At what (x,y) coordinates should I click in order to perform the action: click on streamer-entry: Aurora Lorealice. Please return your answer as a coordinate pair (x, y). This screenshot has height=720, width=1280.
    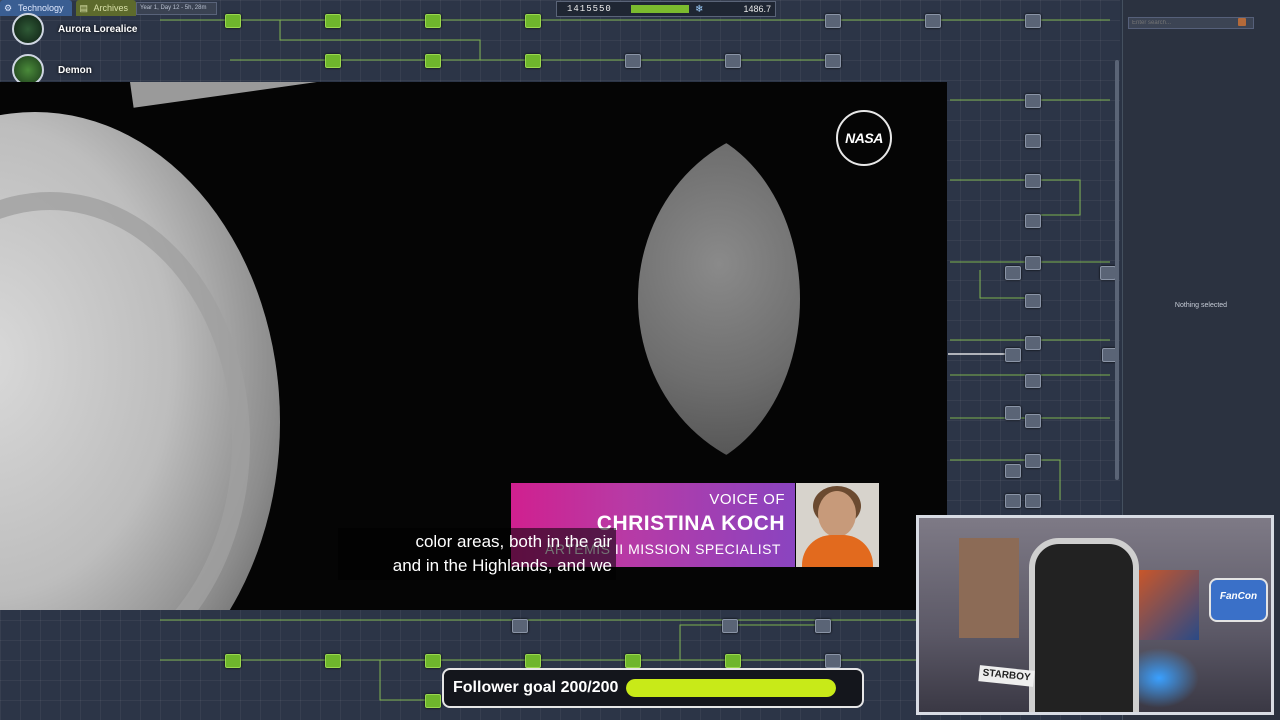
    Looking at the image, I should click on (74, 29).